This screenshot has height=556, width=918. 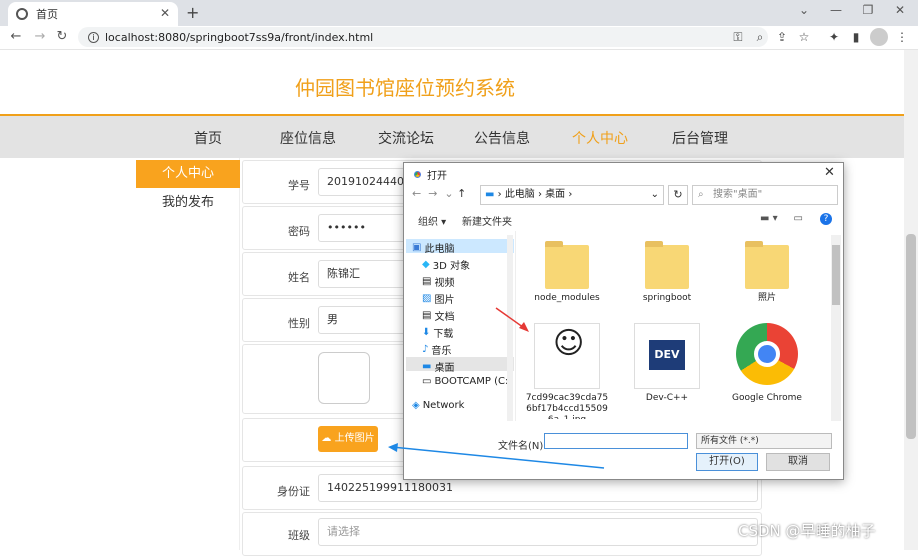 What do you see at coordinates (16, 36) in the screenshot?
I see `back-icon: ←` at bounding box center [16, 36].